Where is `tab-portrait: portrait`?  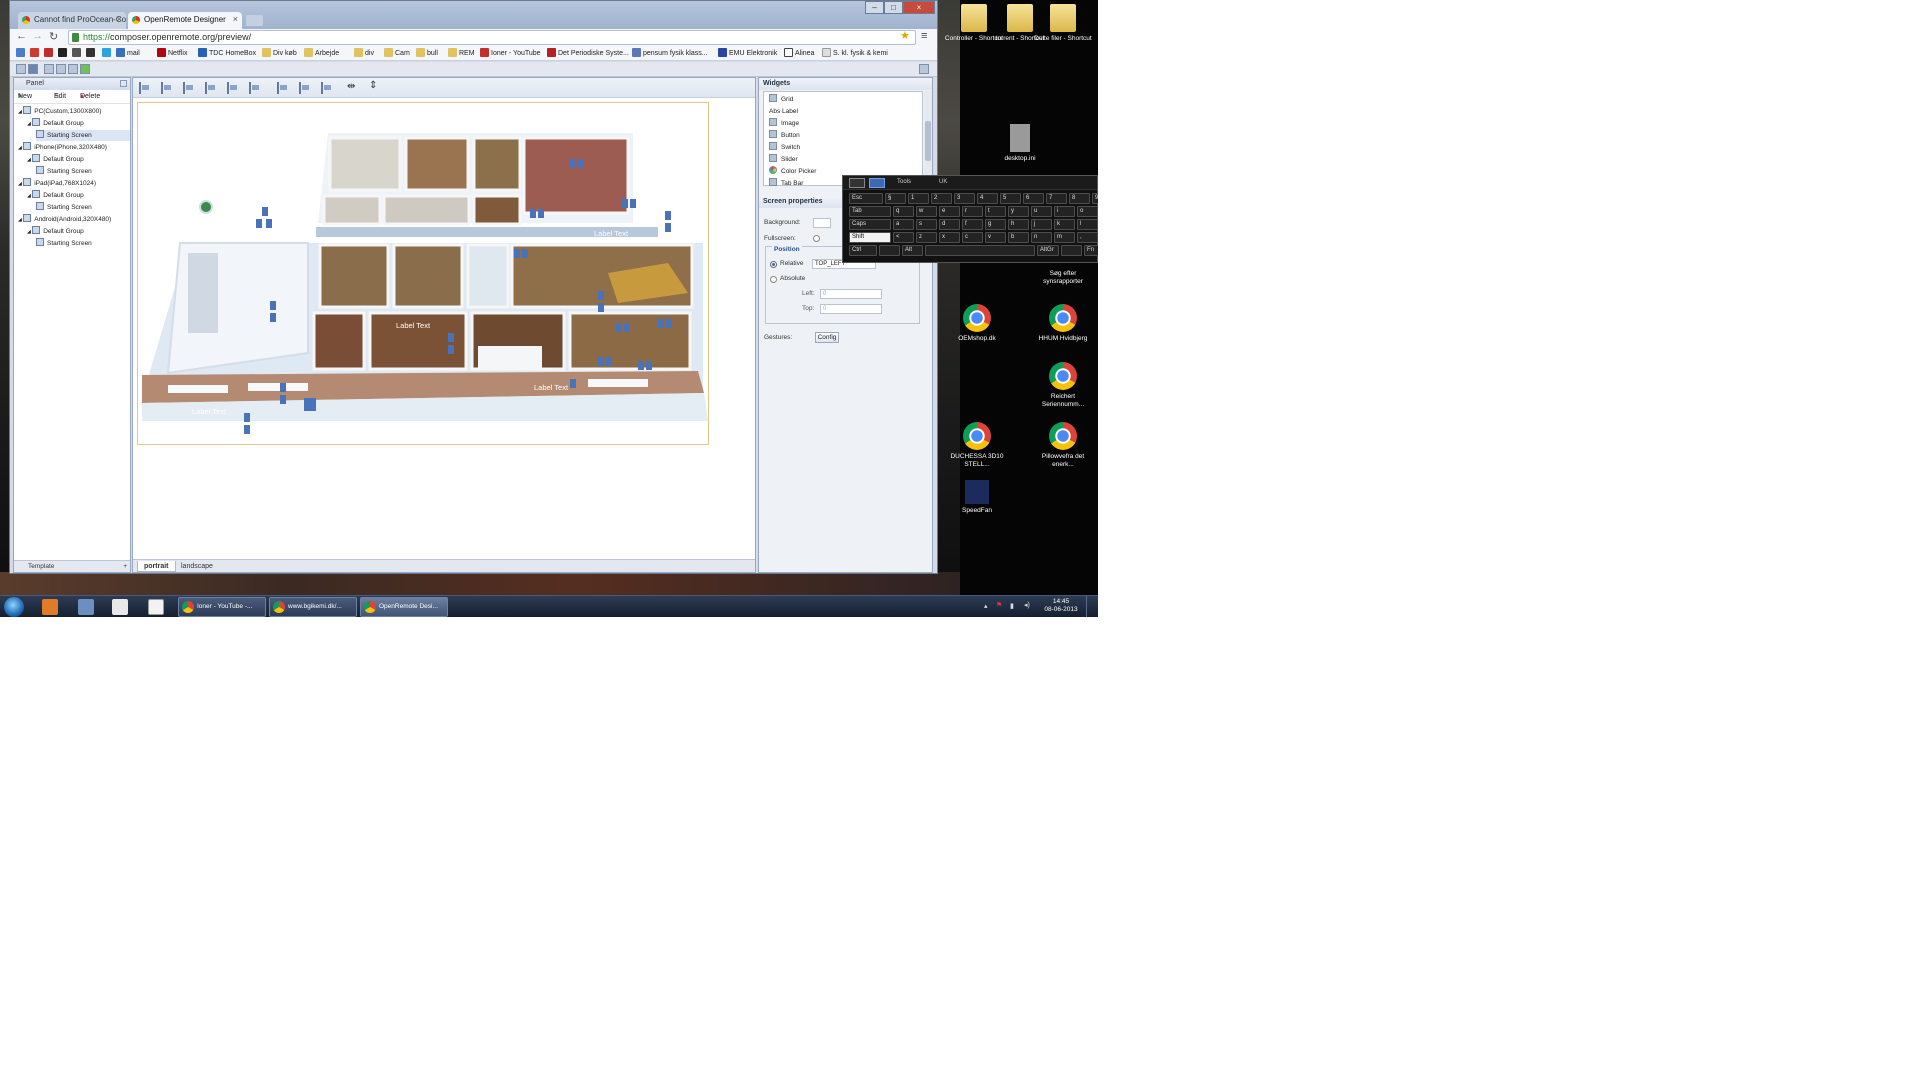 tab-portrait: portrait is located at coordinates (156, 566).